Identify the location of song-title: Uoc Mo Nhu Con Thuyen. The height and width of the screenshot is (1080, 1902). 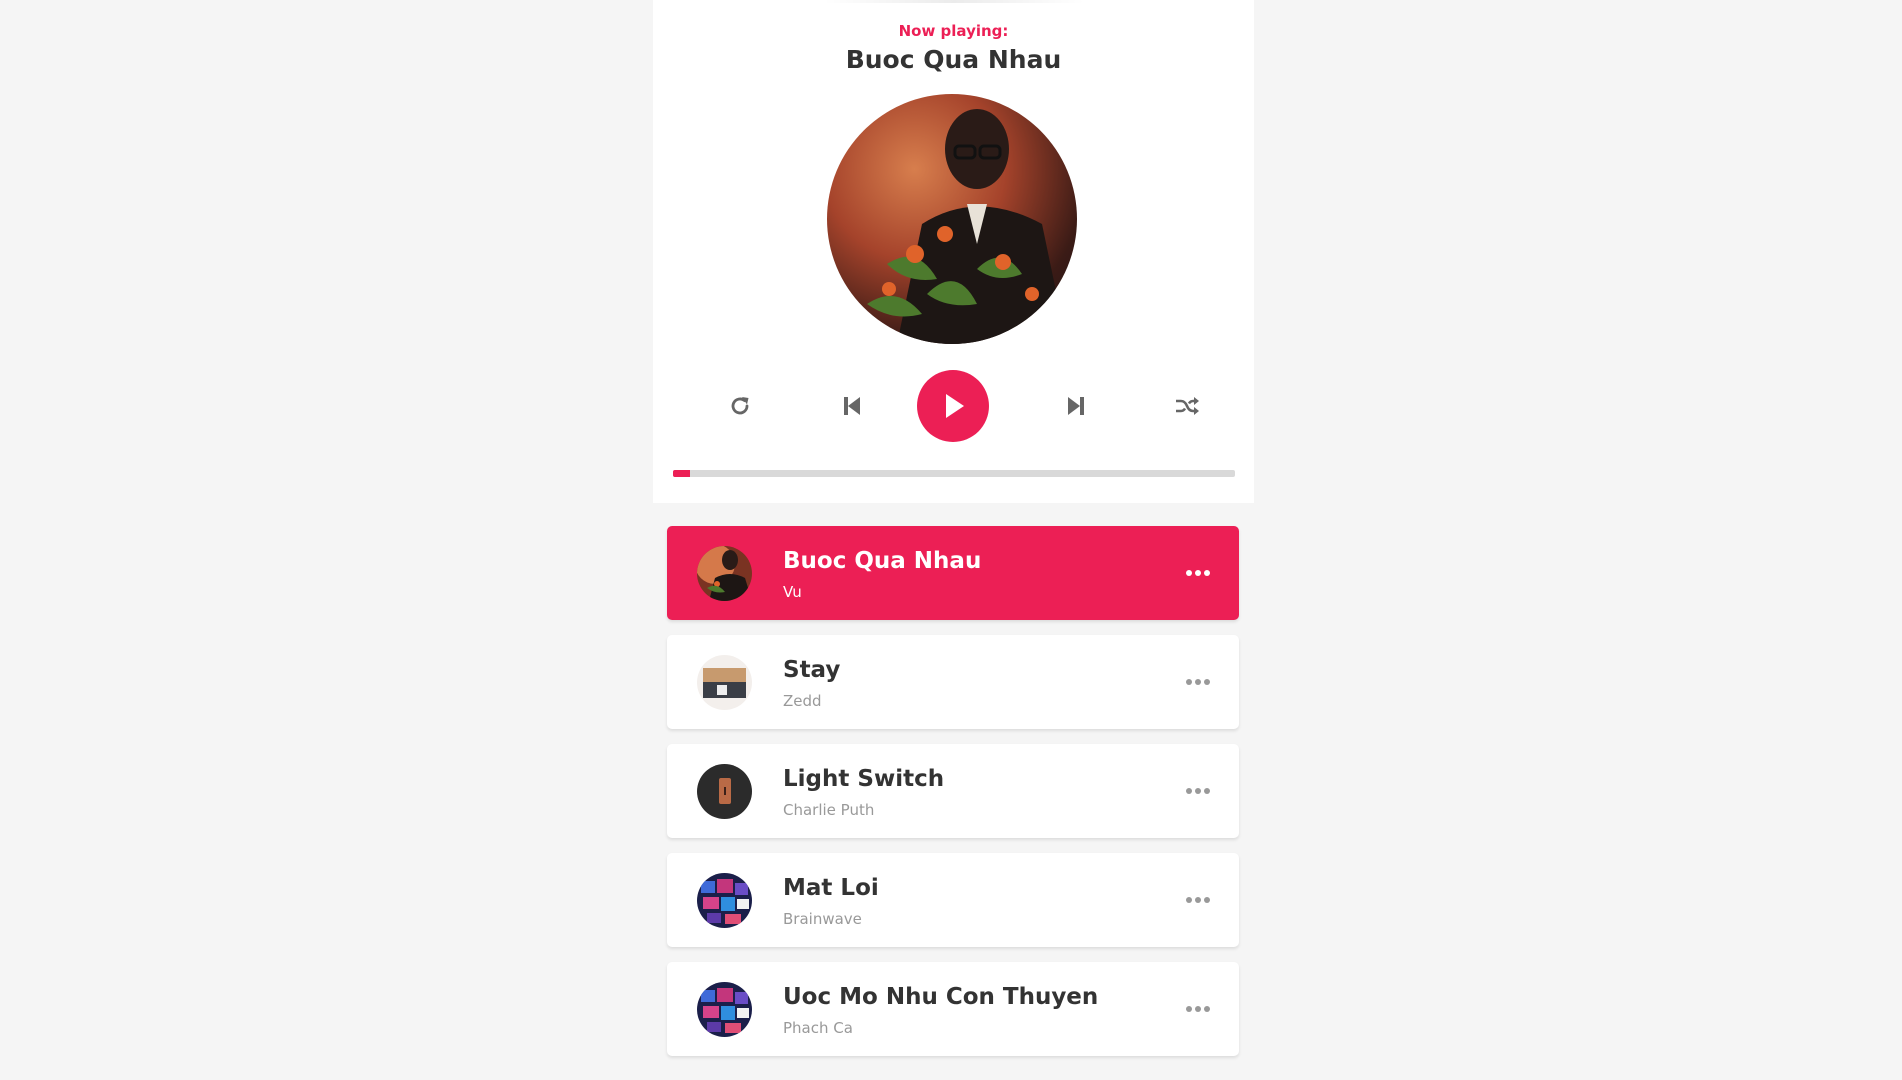
(941, 997).